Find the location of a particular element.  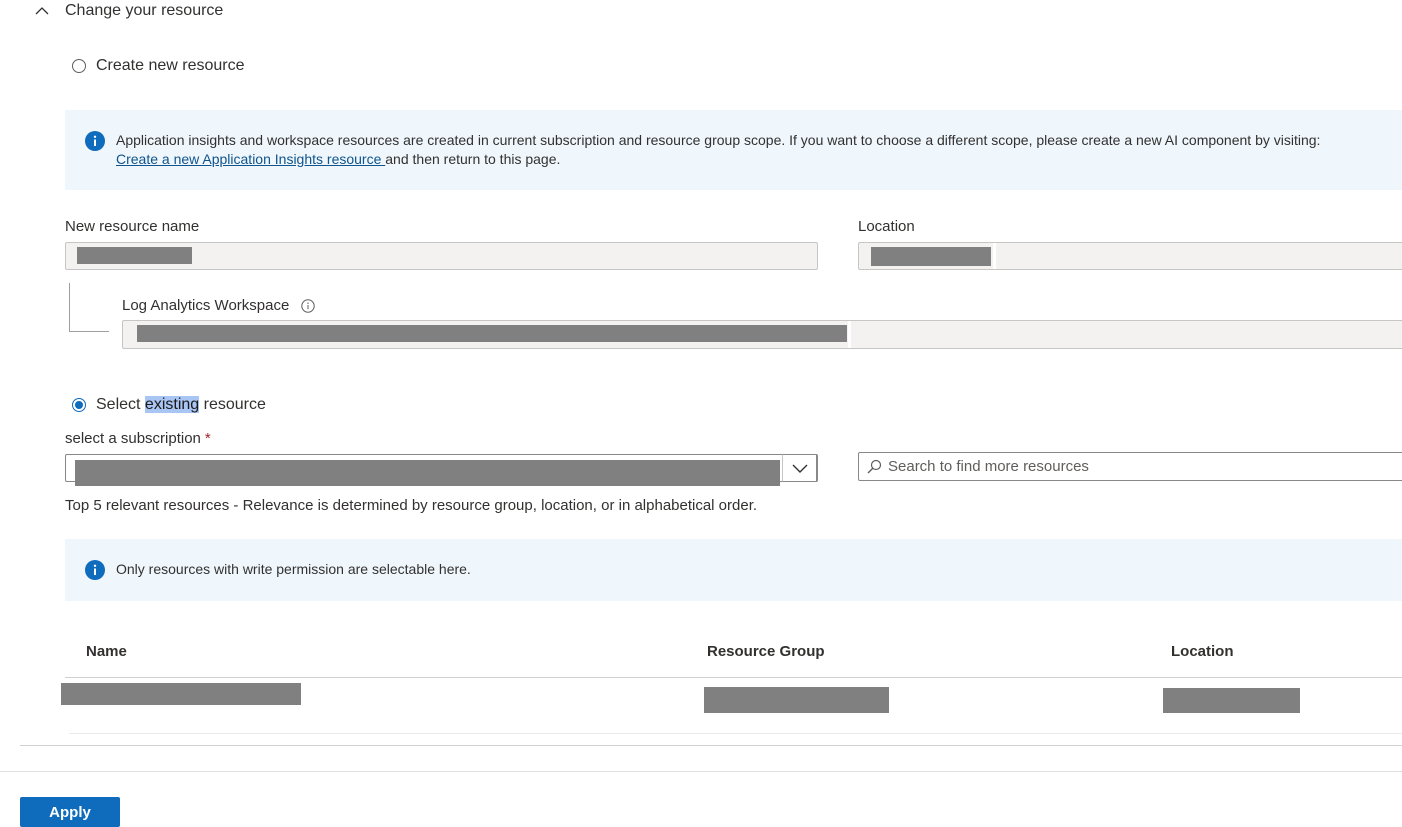

column-header-location: Location is located at coordinates (1202, 651).